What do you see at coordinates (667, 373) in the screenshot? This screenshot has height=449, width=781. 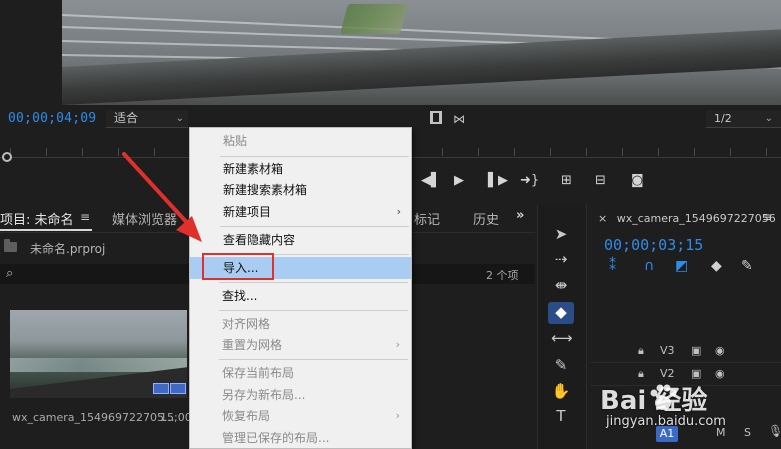 I see `track-label: V2` at bounding box center [667, 373].